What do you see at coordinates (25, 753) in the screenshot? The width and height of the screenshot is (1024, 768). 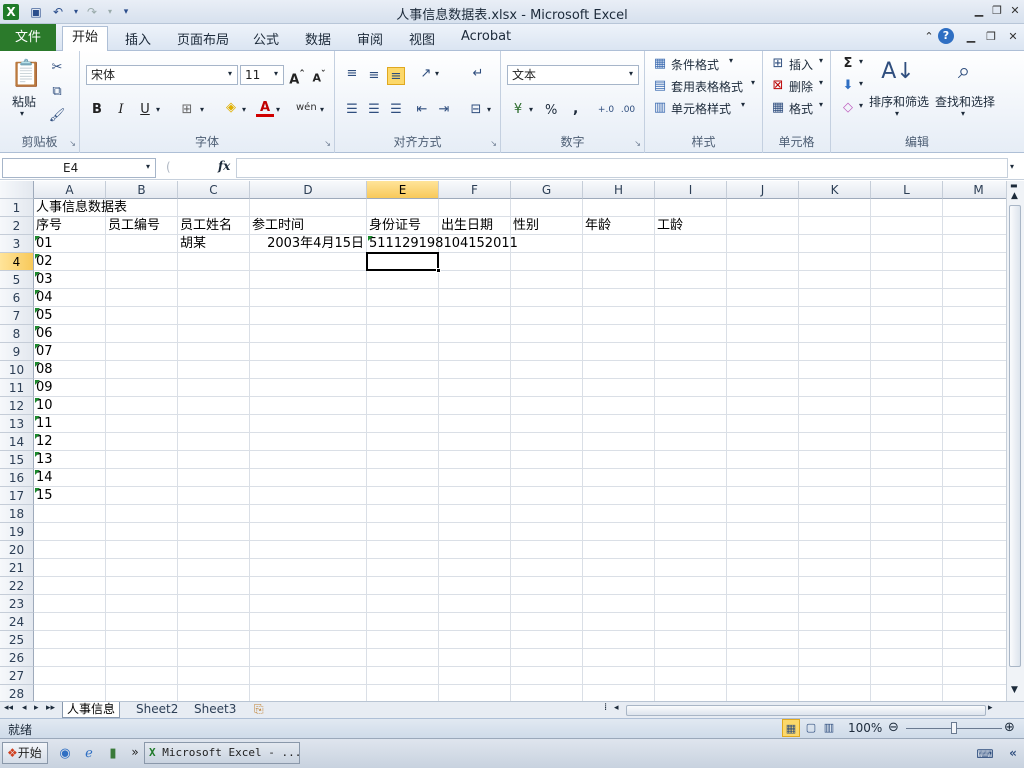 I see `start-button: ❖开始` at bounding box center [25, 753].